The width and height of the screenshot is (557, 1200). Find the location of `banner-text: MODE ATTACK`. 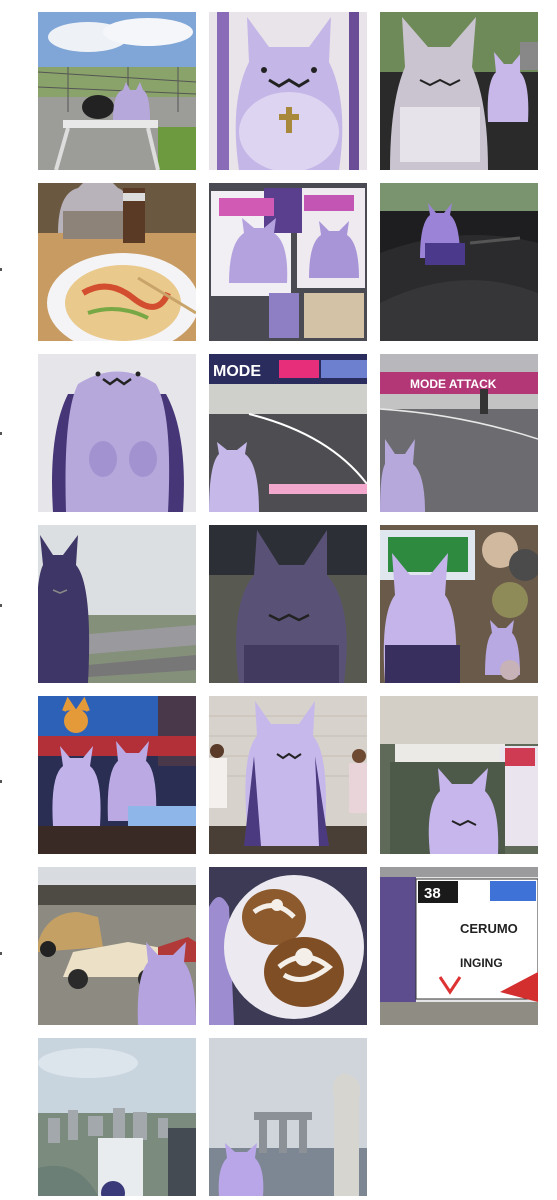

banner-text: MODE ATTACK is located at coordinates (453, 384).